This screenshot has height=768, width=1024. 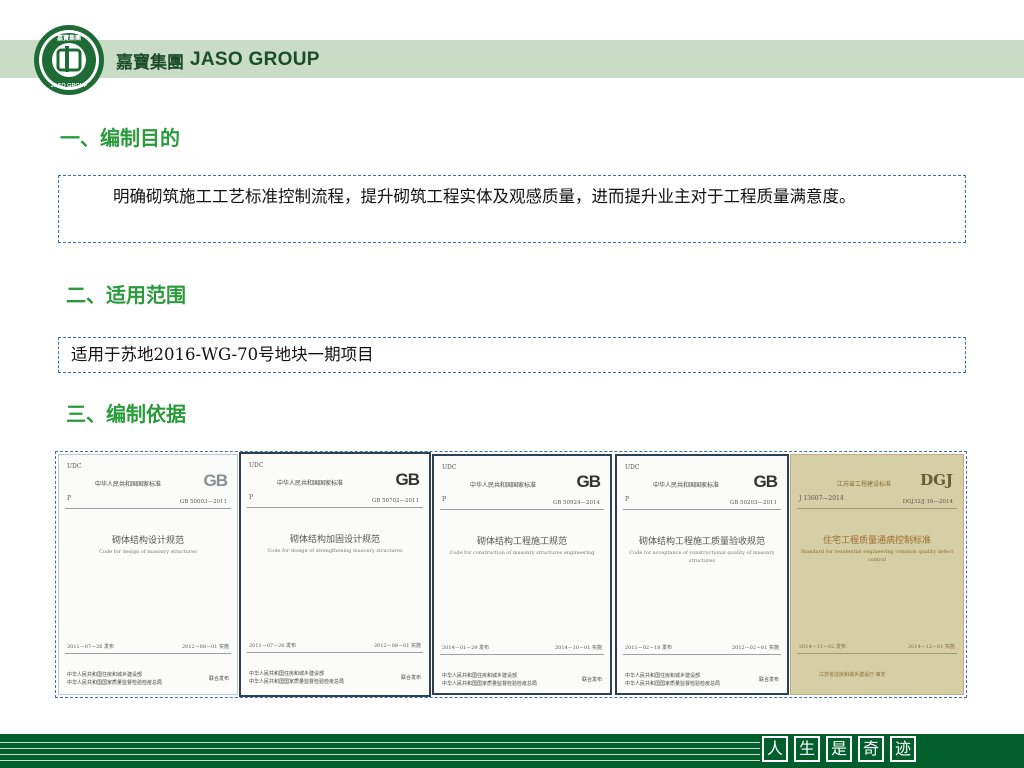 I want to click on cover-title: 砌体结构设计规范, so click(x=147, y=541).